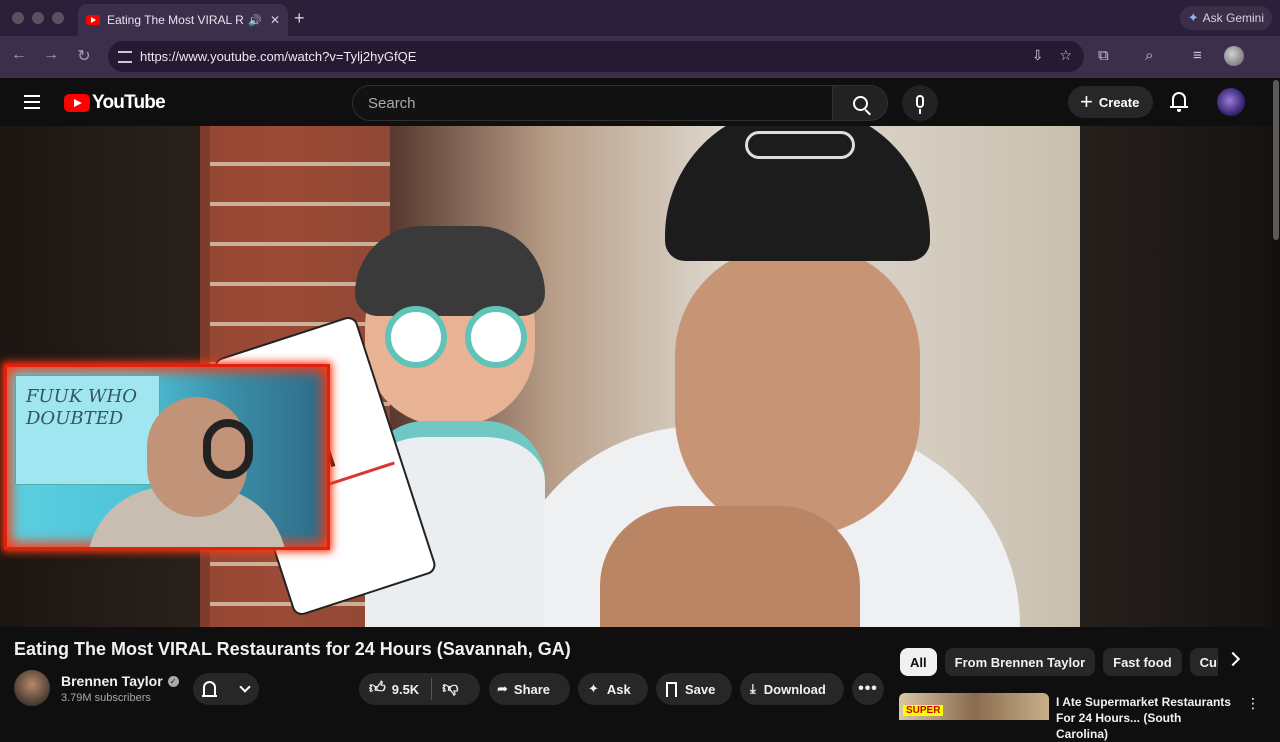  Describe the element at coordinates (377, 688) in the screenshot. I see `thumbs-up-icon: 👍︎` at that location.